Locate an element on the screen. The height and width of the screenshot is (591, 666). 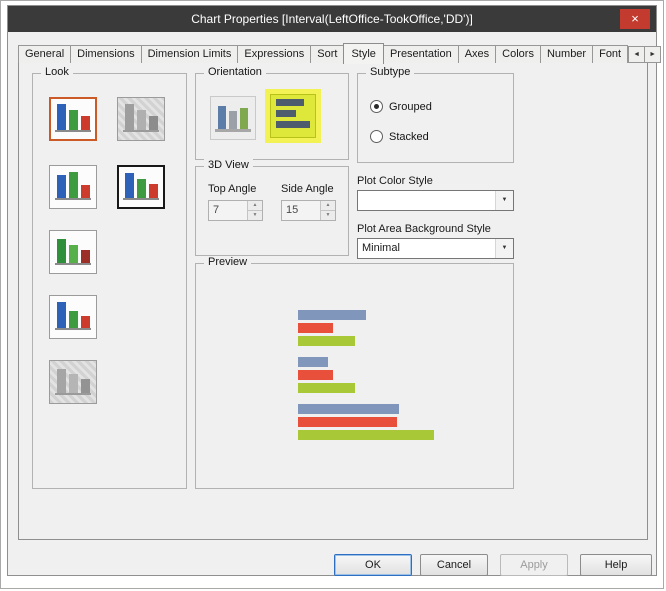
apply-button: Apply is located at coordinates (534, 565).